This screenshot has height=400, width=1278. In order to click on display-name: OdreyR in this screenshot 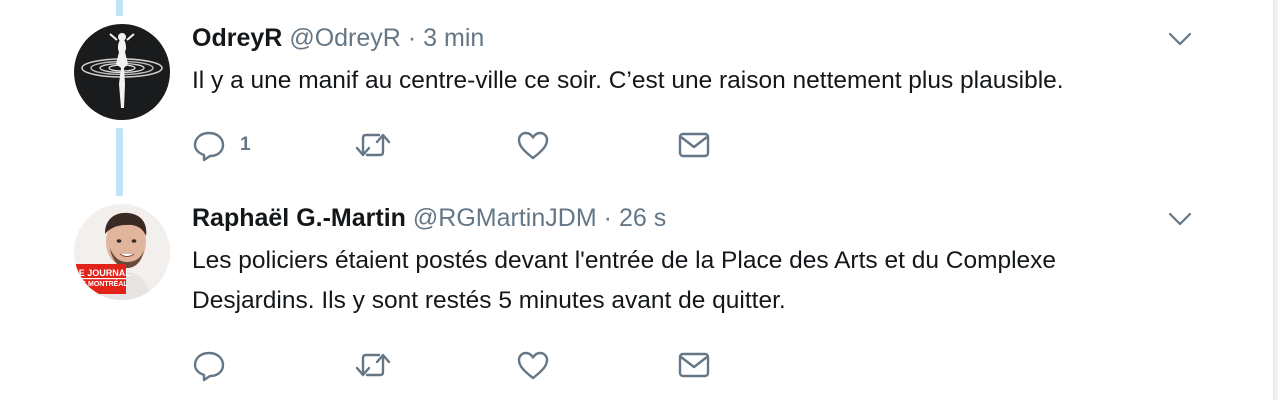, I will do `click(237, 38)`.